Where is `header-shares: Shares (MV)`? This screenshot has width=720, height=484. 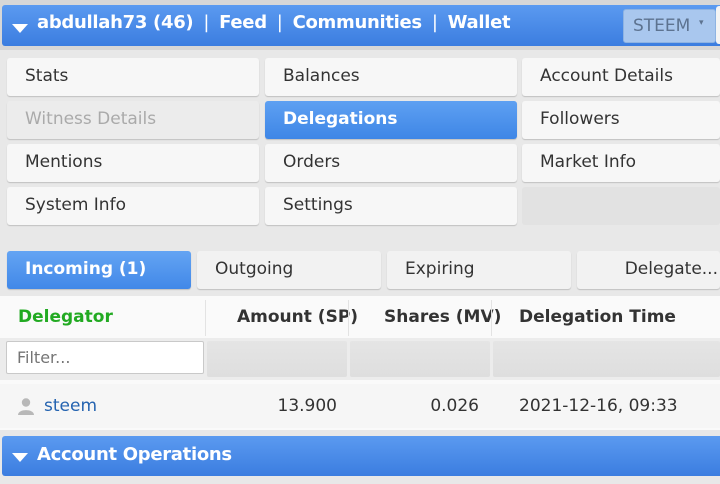 header-shares: Shares (MV) is located at coordinates (442, 317).